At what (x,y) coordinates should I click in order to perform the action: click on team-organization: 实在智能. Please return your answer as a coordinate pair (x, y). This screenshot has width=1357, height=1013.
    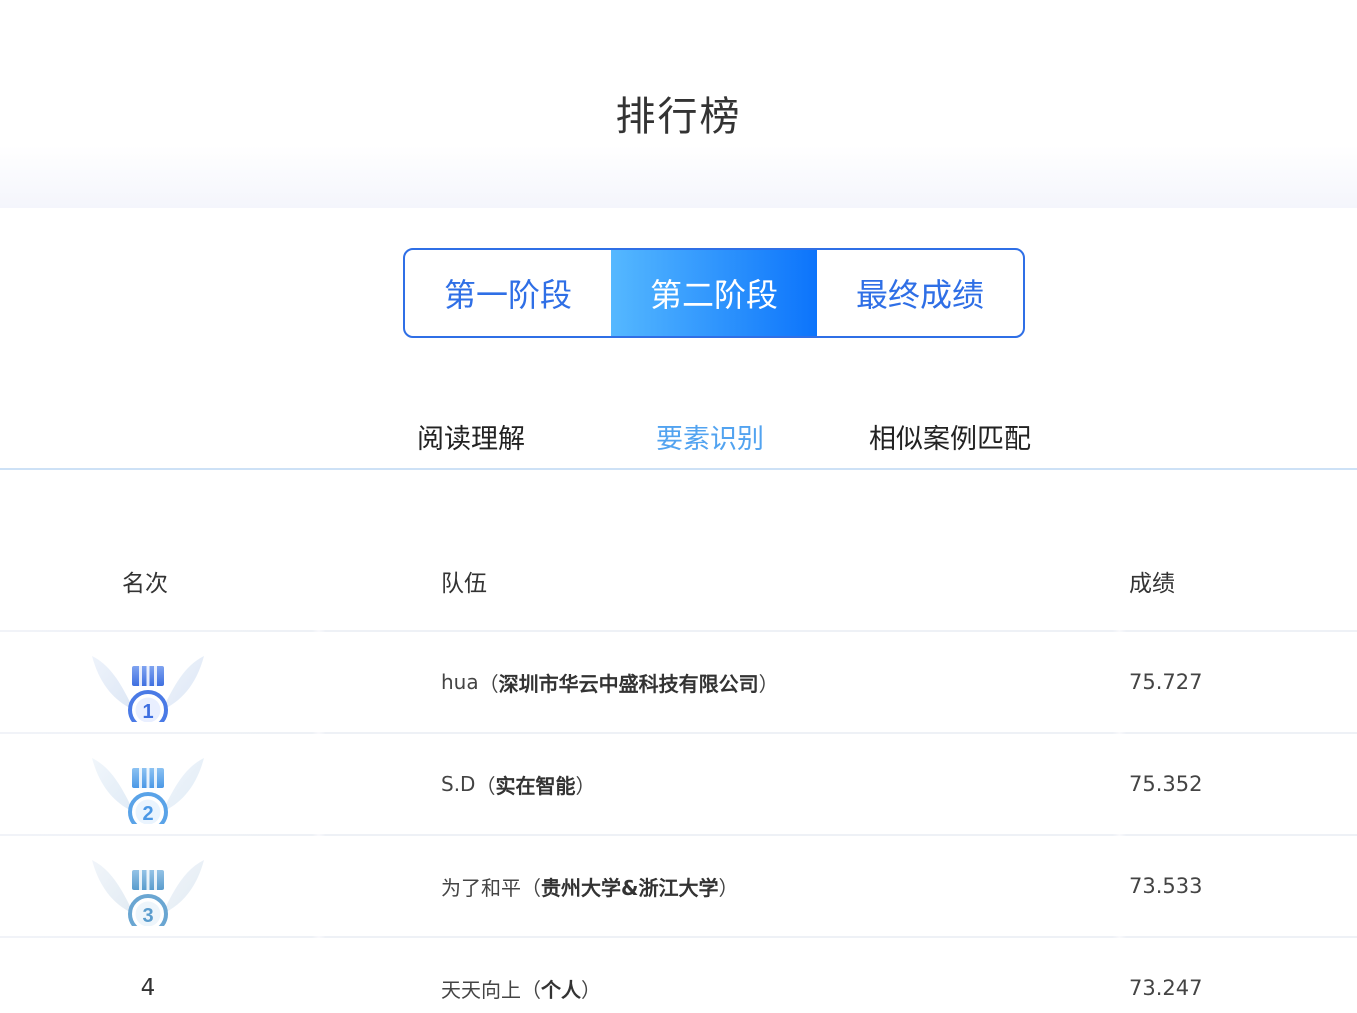
    Looking at the image, I should click on (535, 785).